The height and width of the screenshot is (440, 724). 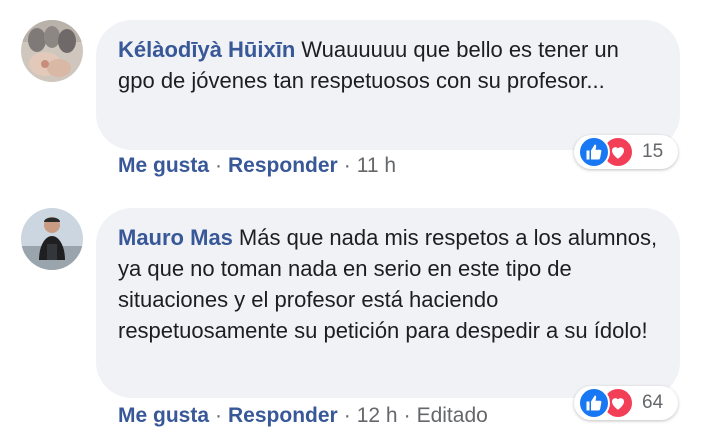 What do you see at coordinates (377, 416) in the screenshot?
I see `timestamp: 12 h` at bounding box center [377, 416].